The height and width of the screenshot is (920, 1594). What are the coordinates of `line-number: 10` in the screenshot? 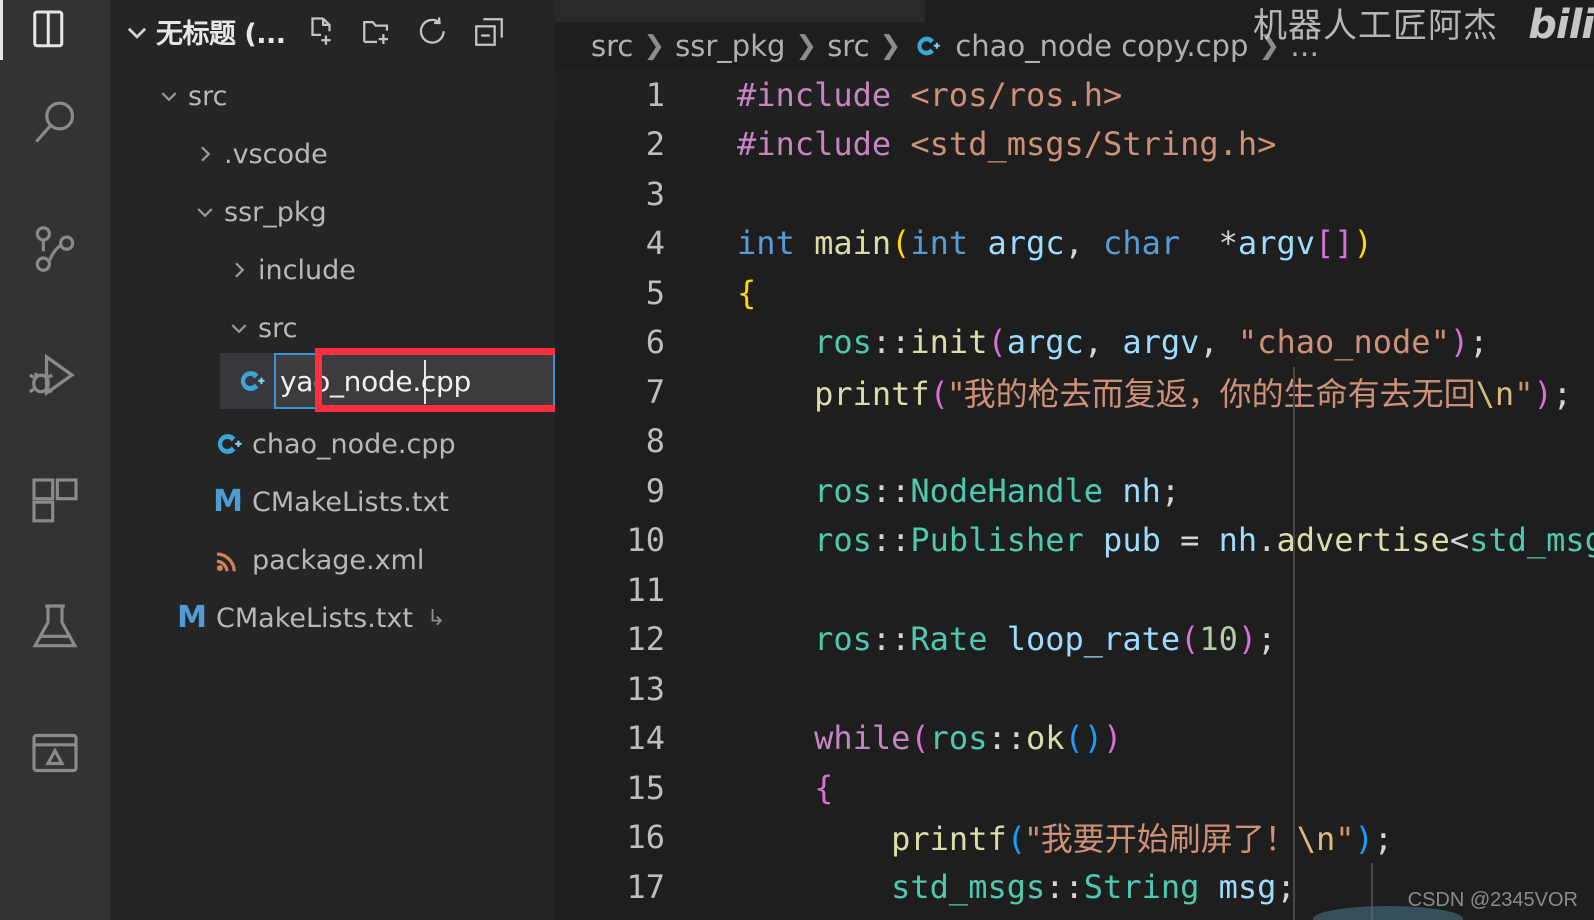 It's located at (645, 540).